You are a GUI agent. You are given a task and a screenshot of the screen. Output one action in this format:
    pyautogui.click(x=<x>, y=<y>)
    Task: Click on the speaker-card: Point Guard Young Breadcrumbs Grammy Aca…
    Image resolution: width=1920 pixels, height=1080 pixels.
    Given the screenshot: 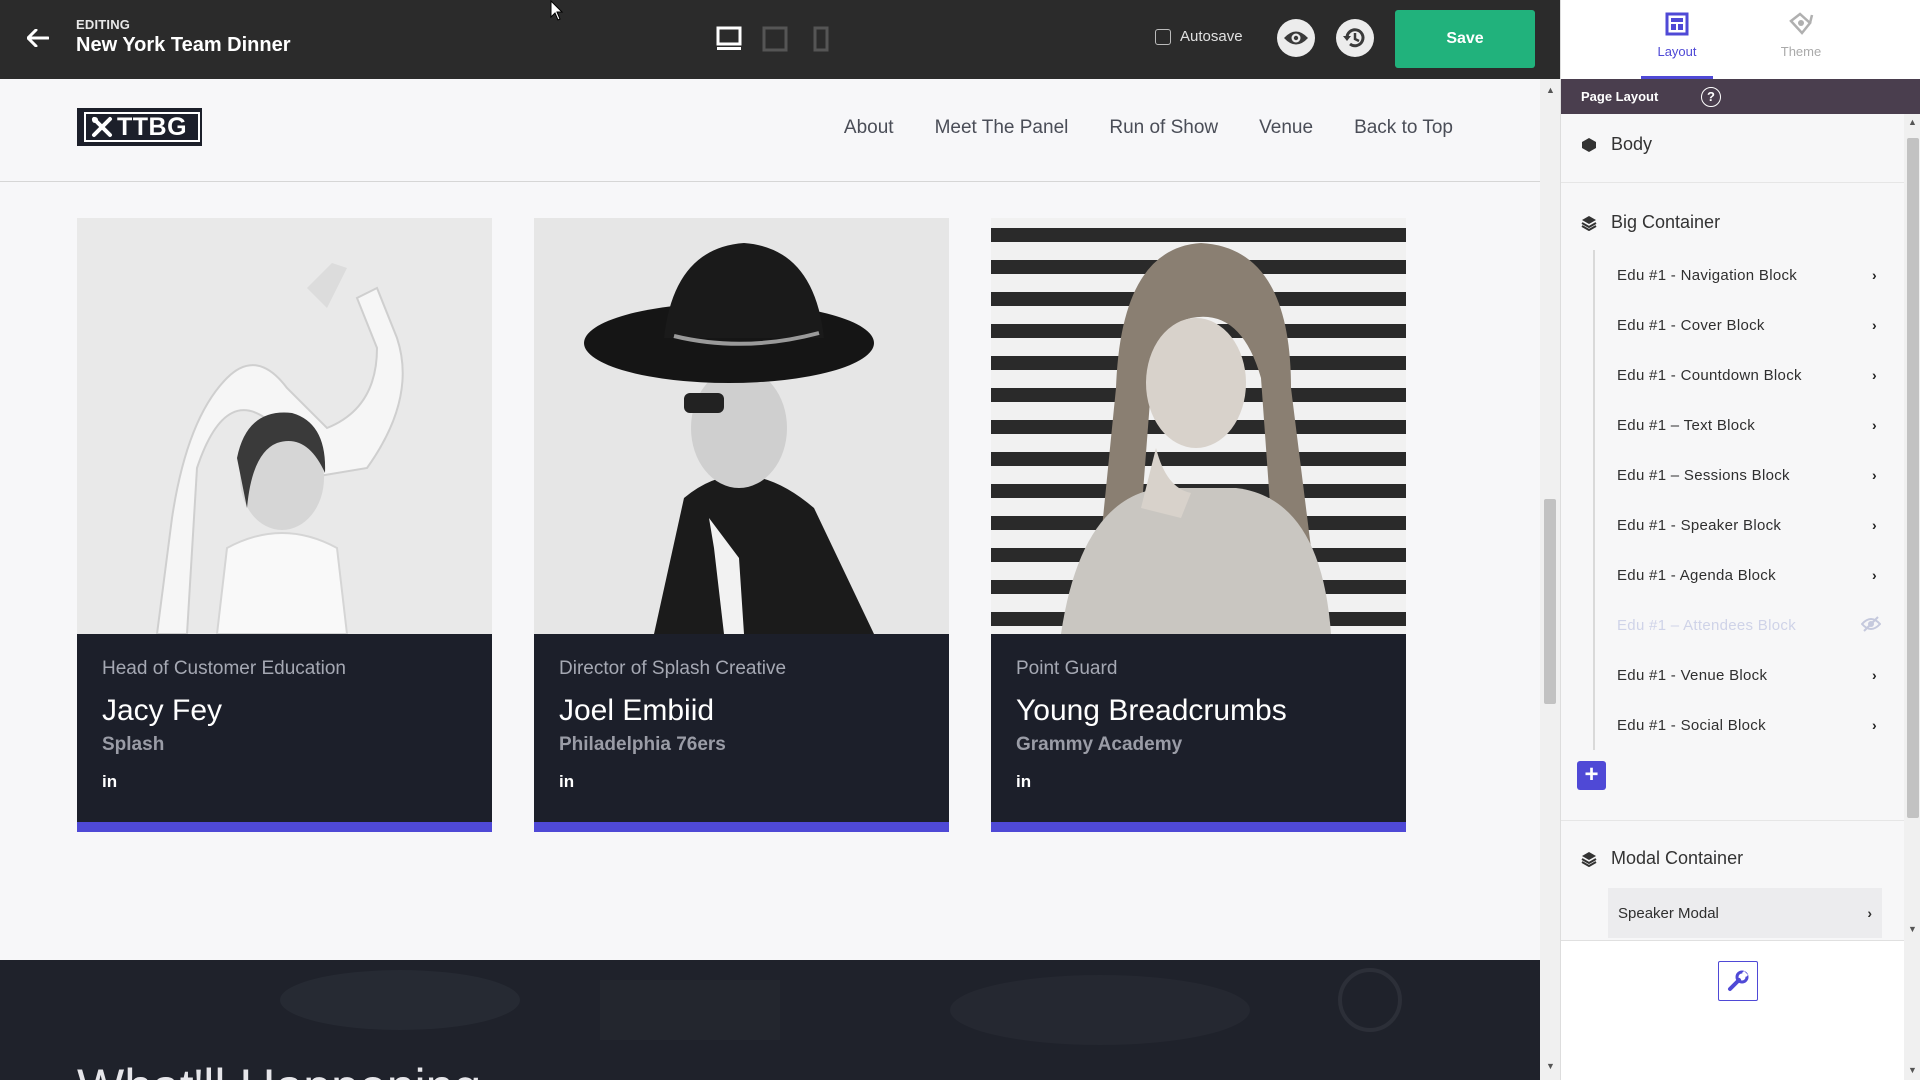 What is the action you would take?
    pyautogui.click(x=1198, y=525)
    